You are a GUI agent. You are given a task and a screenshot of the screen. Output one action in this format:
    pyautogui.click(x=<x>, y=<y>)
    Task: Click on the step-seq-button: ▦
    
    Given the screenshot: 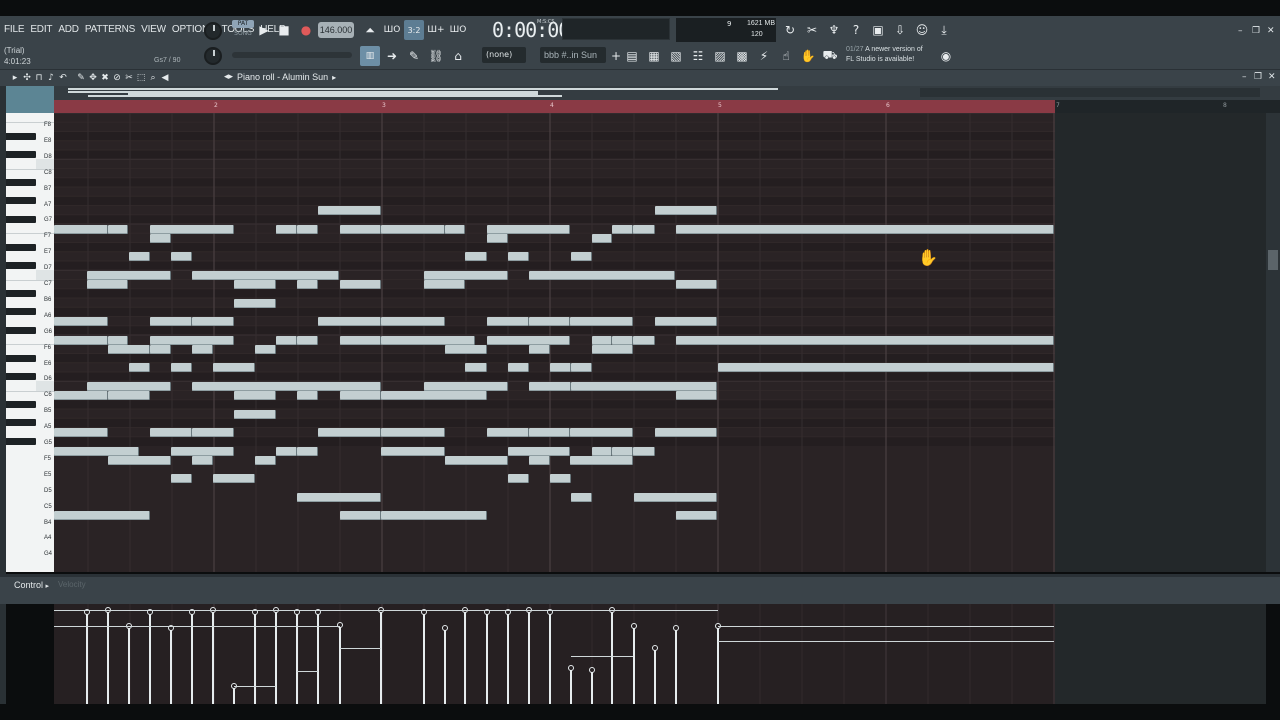 What is the action you would take?
    pyautogui.click(x=654, y=56)
    